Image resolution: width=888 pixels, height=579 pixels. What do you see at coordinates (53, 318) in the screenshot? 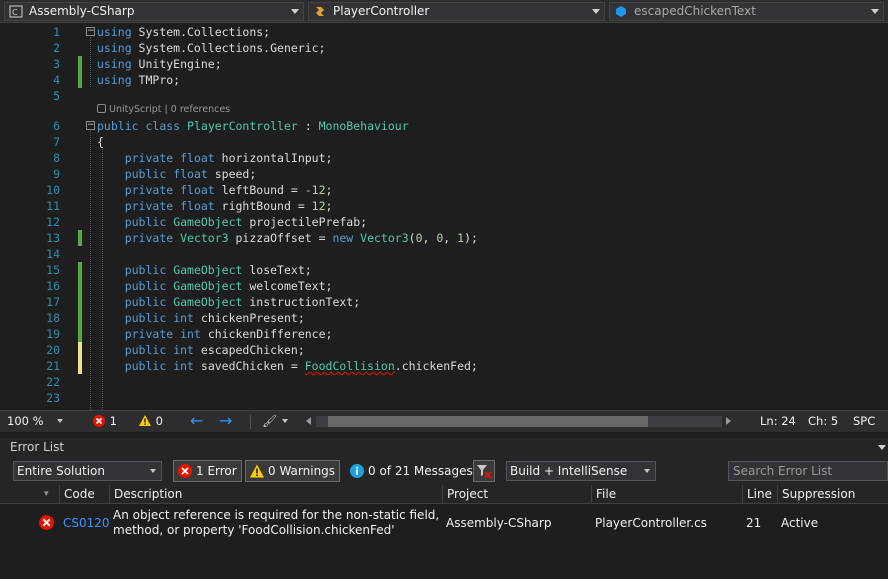
I see `line-number: 18` at bounding box center [53, 318].